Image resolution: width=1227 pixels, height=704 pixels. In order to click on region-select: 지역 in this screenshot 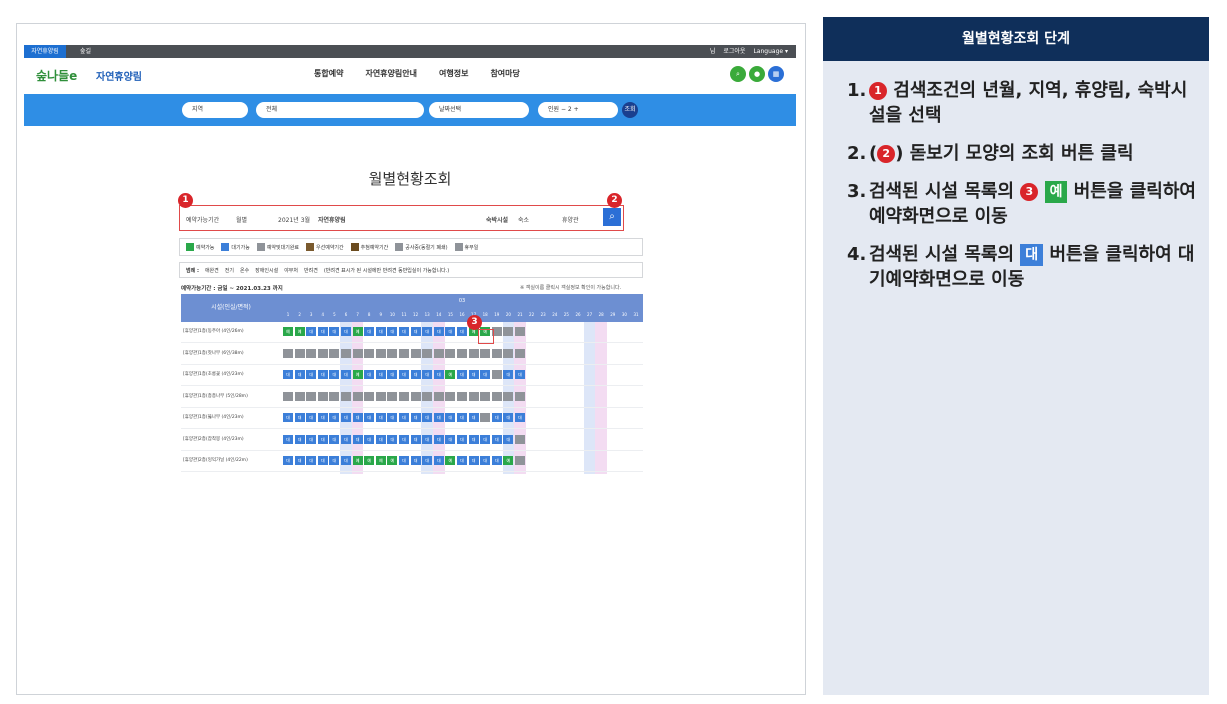, I will do `click(215, 110)`.